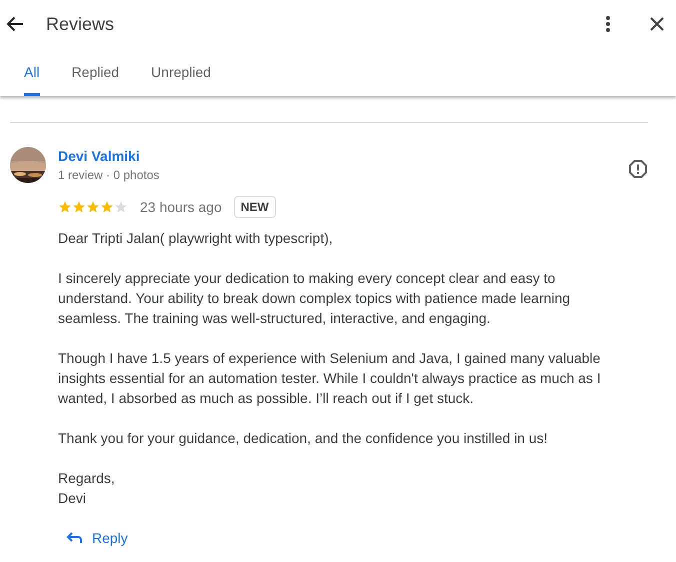 The width and height of the screenshot is (676, 562). I want to click on review-paragraph: Though I have 1.5 years of experience with Selenium and Java, I gained many valuable insights essential for an automation tester. While I couldn't always practice as much as I wanted, I absorbed as much as possible. I’ll reach out if I get stuck., so click(330, 378).